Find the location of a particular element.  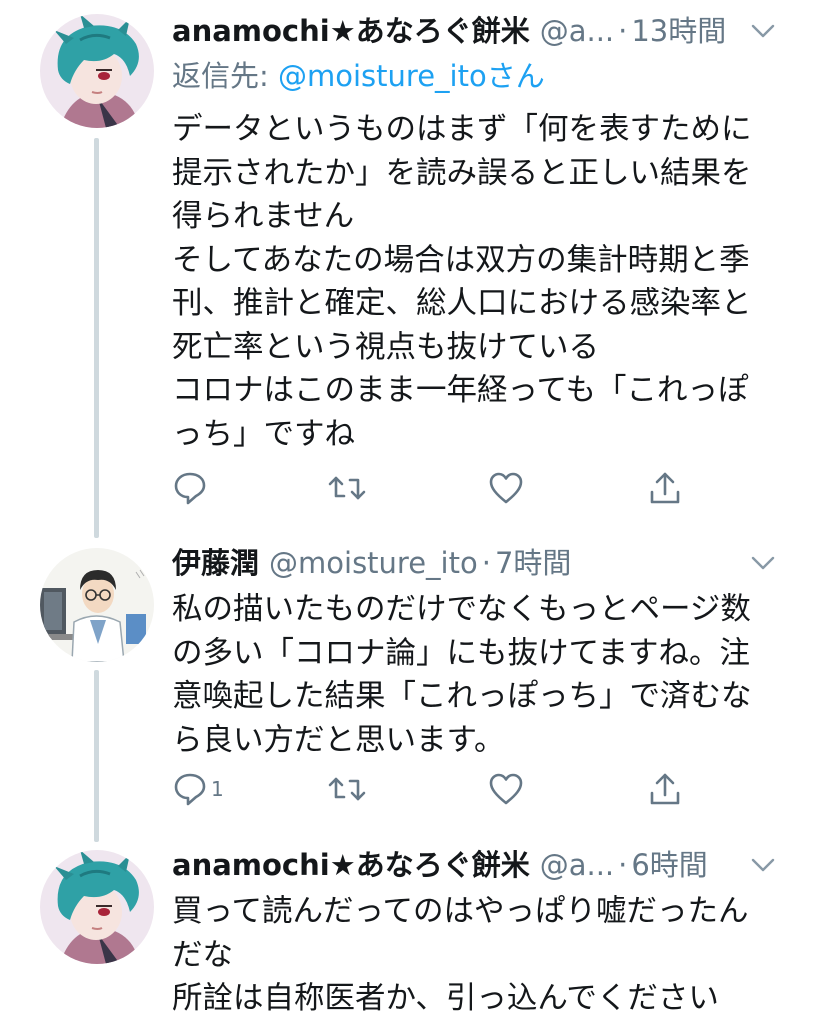

reply-to-line: 返信先: @moisture_itoさん is located at coordinates (474, 76).